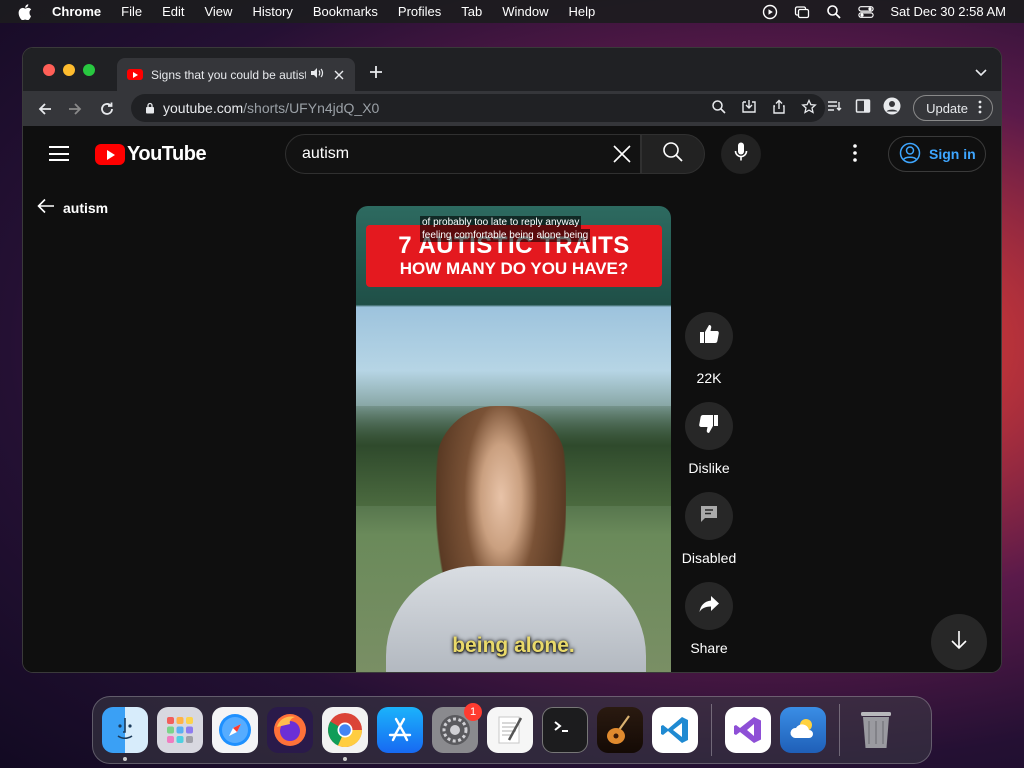 This screenshot has height=768, width=1024. I want to click on zoom-window-button, so click(89, 70).